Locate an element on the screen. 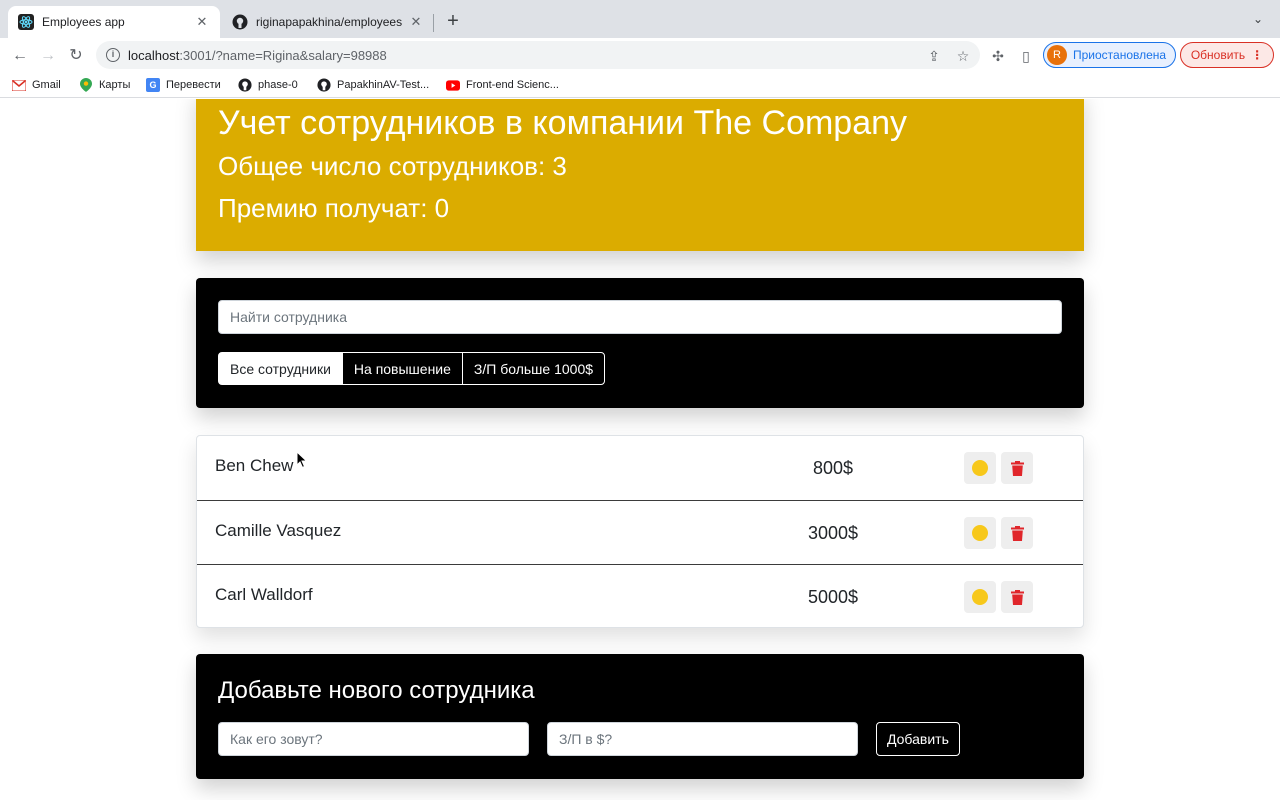 The image size is (1280, 800). info-icon: i is located at coordinates (113, 55).